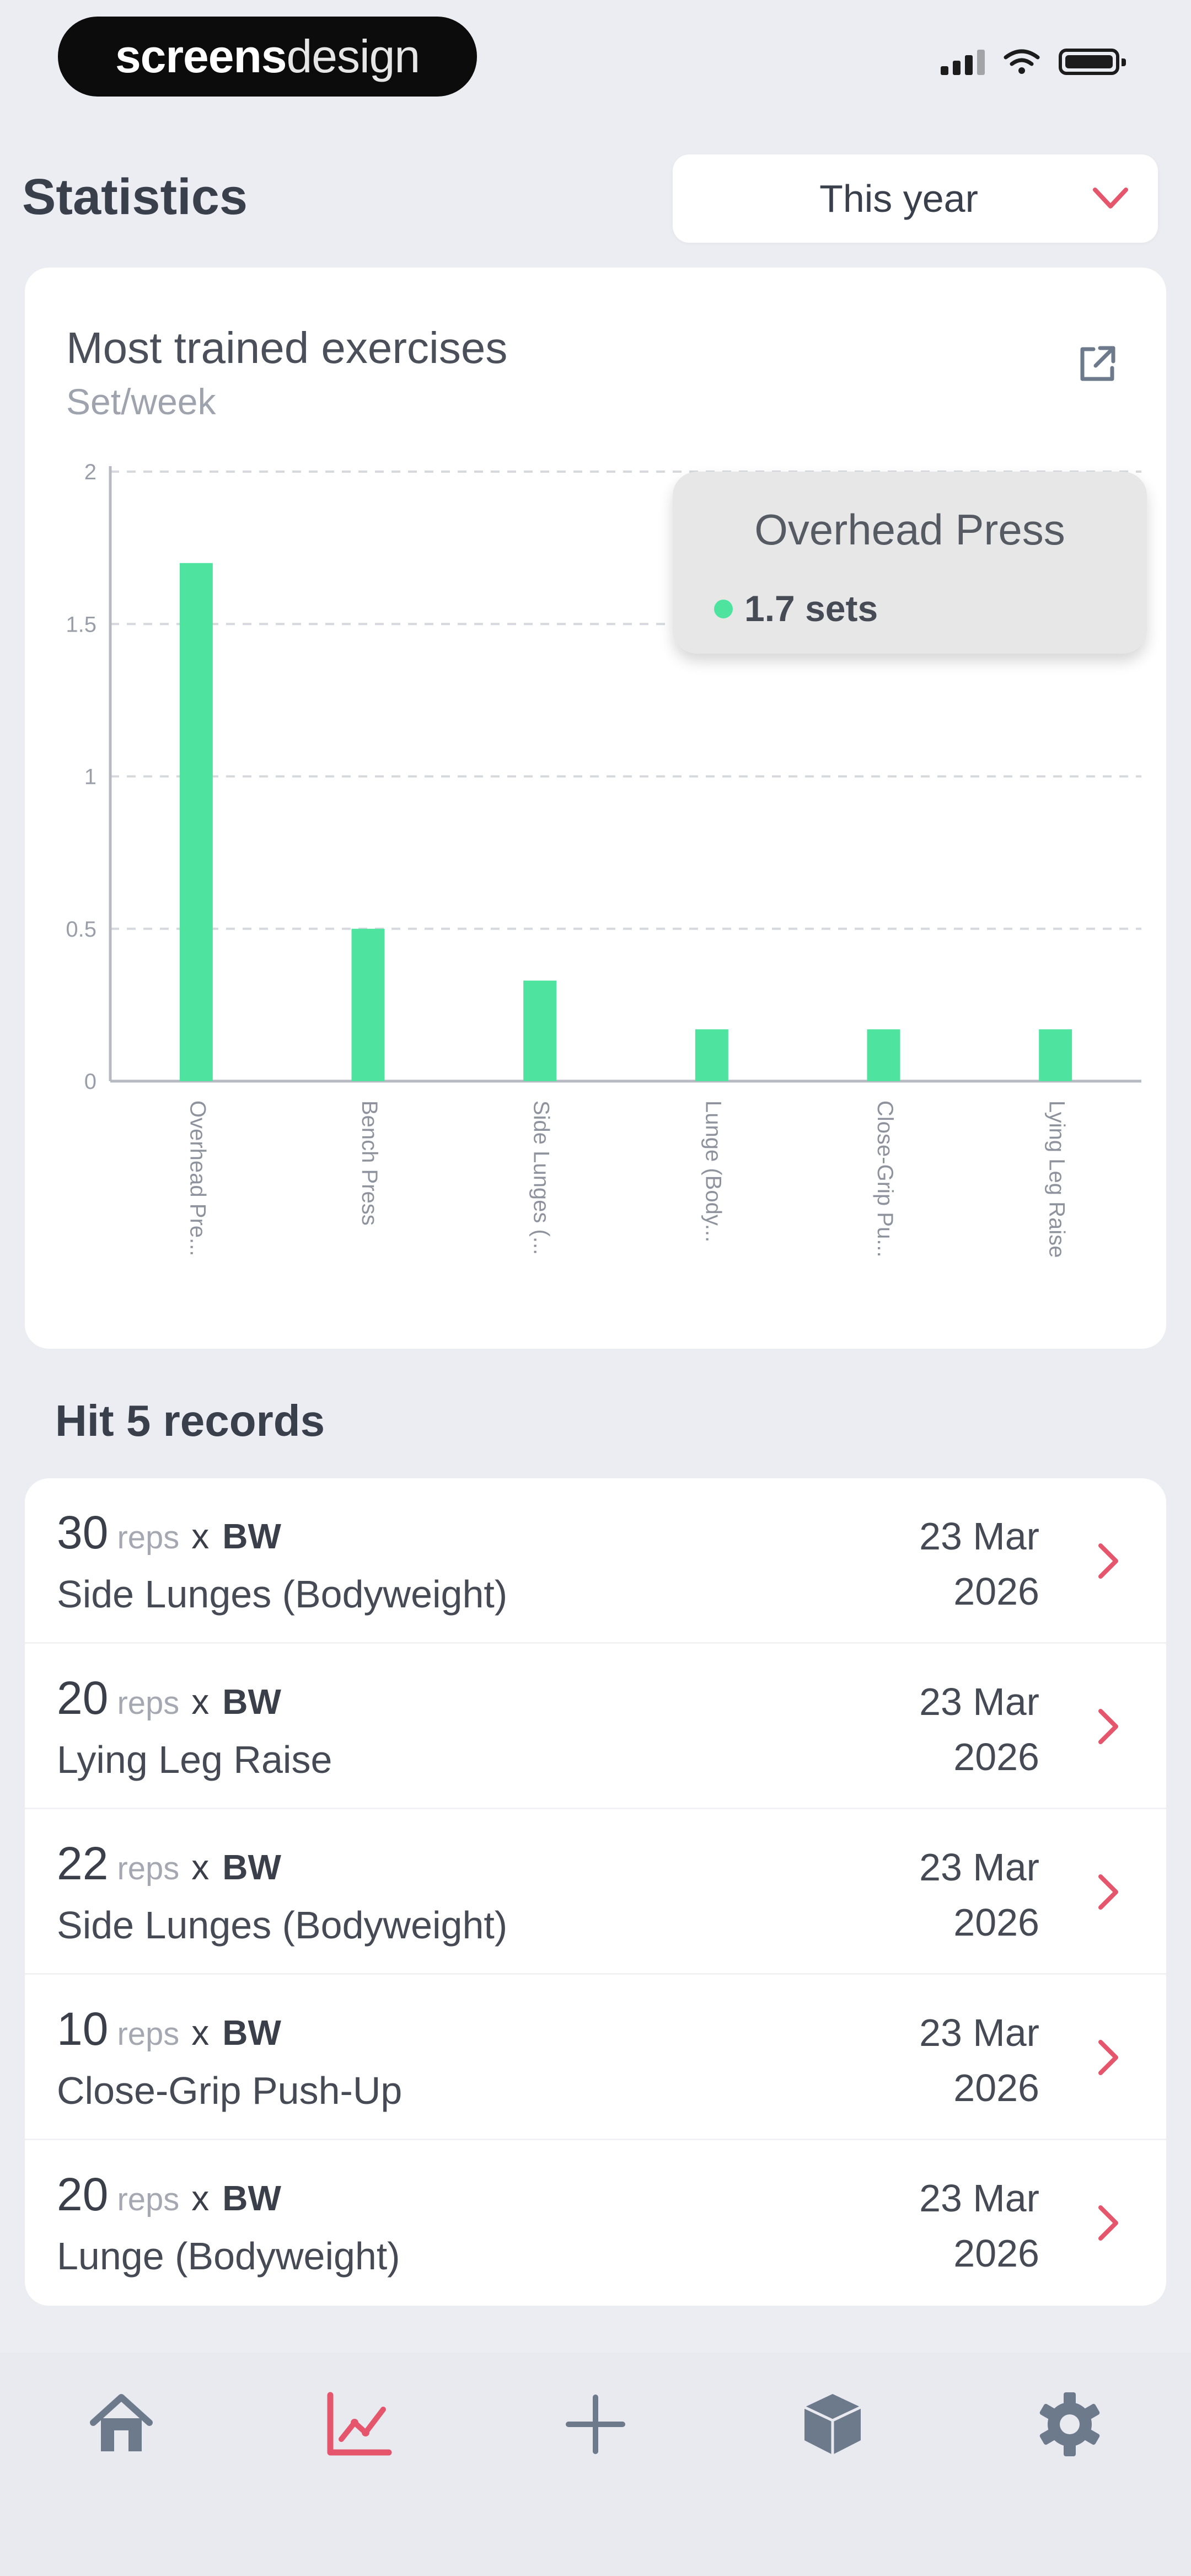 The image size is (1191, 2576). What do you see at coordinates (81, 624) in the screenshot?
I see `y-tick-label: 1.5` at bounding box center [81, 624].